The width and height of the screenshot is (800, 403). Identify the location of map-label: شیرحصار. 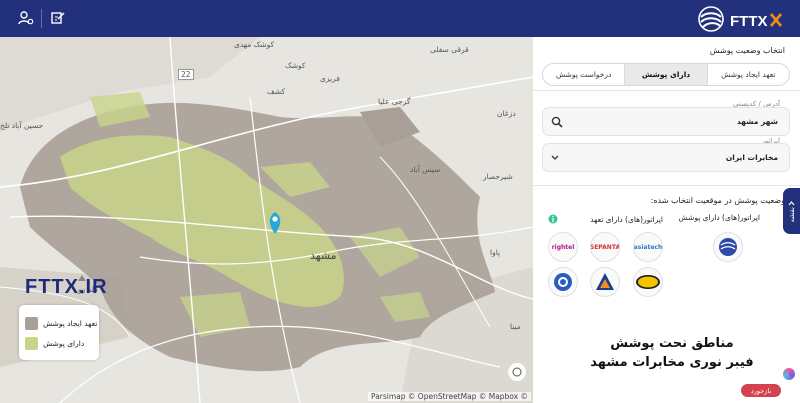
(498, 176).